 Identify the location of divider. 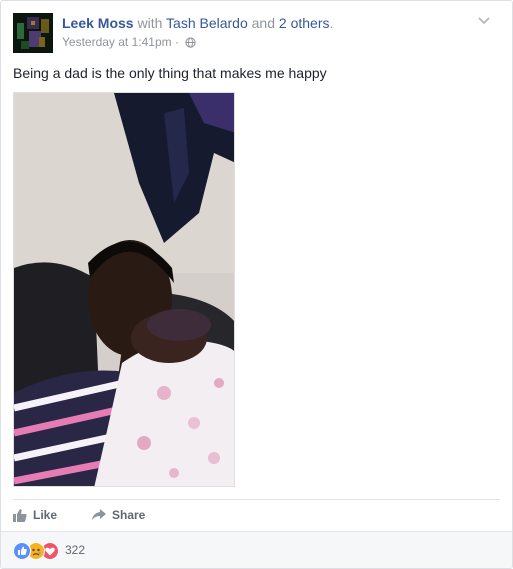
(256, 499).